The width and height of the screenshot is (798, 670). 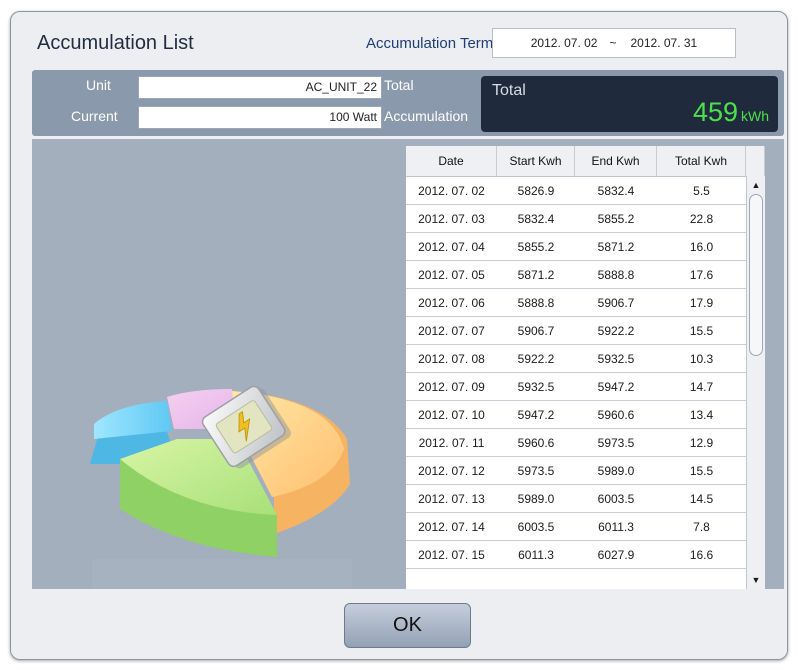 What do you see at coordinates (585, 359) in the screenshot?
I see `table-row: 2012. 07. 08 5922.2 5932.5 10.3` at bounding box center [585, 359].